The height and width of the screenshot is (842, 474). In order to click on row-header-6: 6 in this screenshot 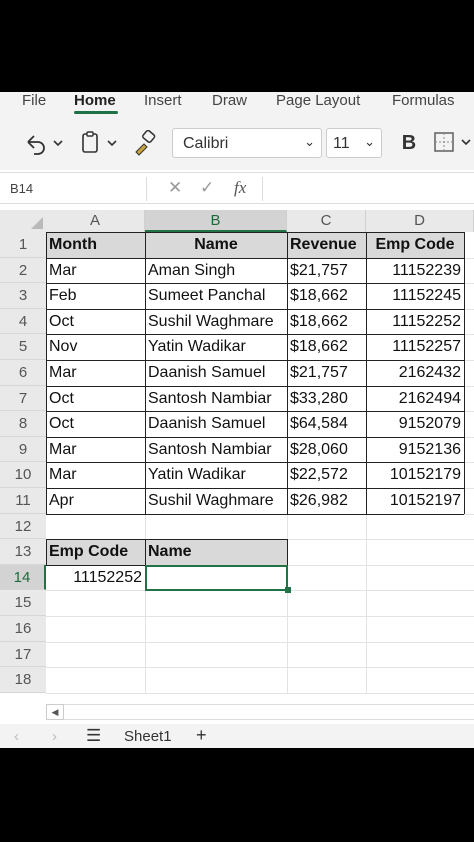, I will do `click(23, 373)`.